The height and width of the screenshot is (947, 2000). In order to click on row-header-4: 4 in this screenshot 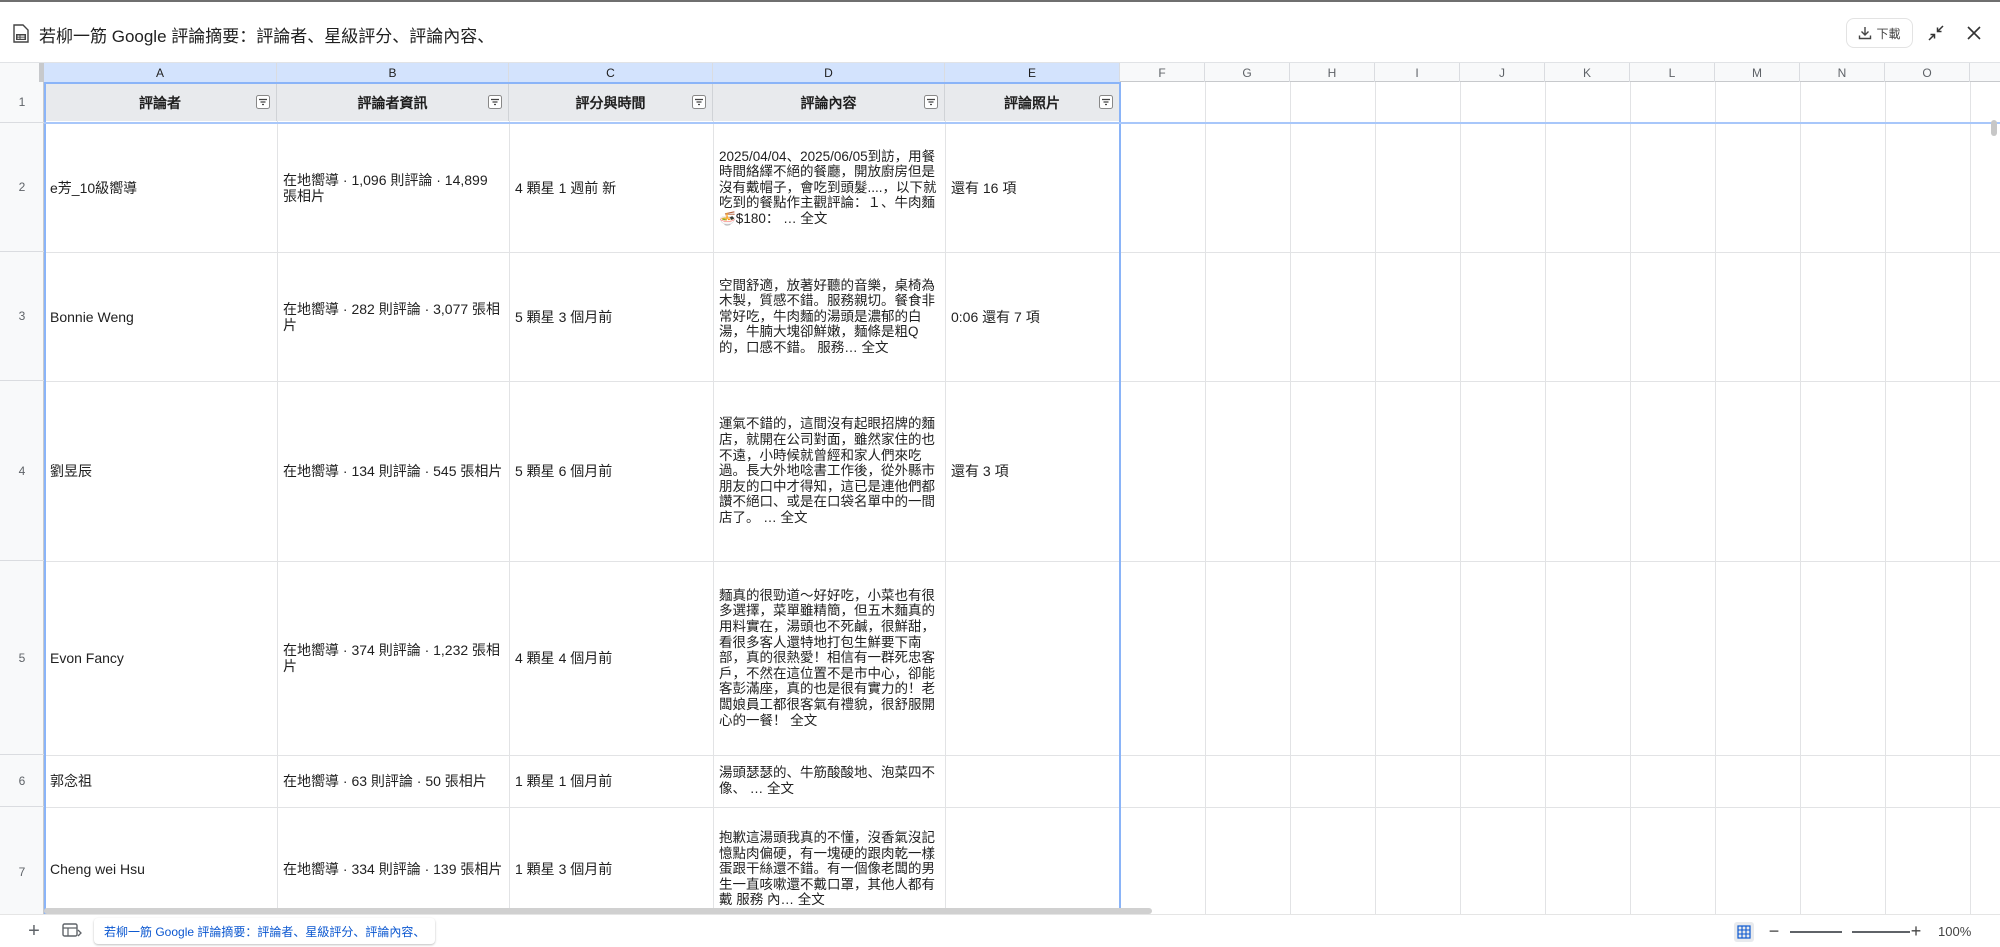, I will do `click(22, 471)`.